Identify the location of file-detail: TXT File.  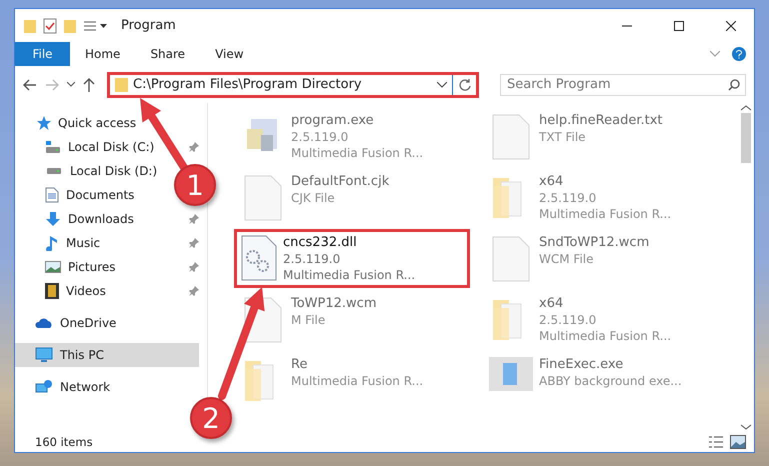
(562, 137).